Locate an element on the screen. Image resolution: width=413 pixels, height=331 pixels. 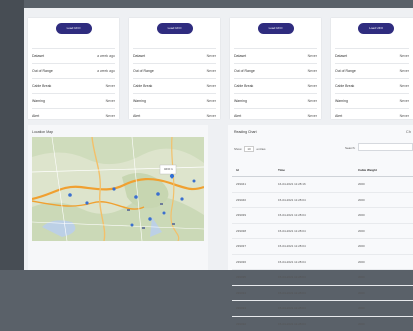
table-row: 239038 15-04-2021 11:28:04 2000 is located at coordinates (322, 230).